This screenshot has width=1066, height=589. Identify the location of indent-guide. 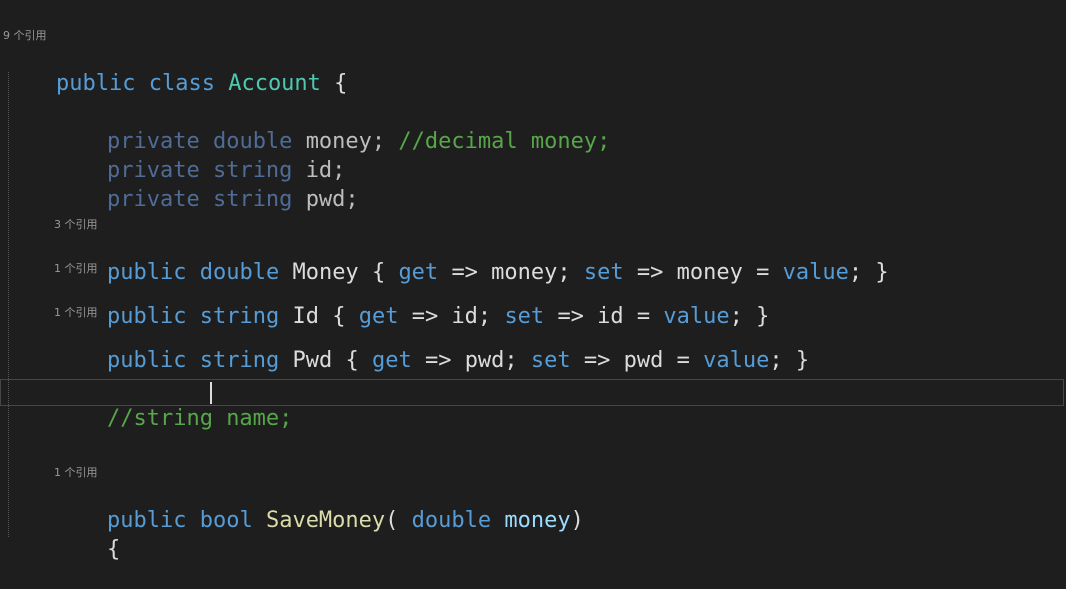
(8, 304).